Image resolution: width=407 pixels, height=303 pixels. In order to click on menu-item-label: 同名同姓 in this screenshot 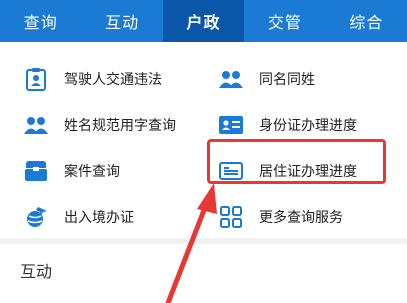, I will do `click(287, 80)`.